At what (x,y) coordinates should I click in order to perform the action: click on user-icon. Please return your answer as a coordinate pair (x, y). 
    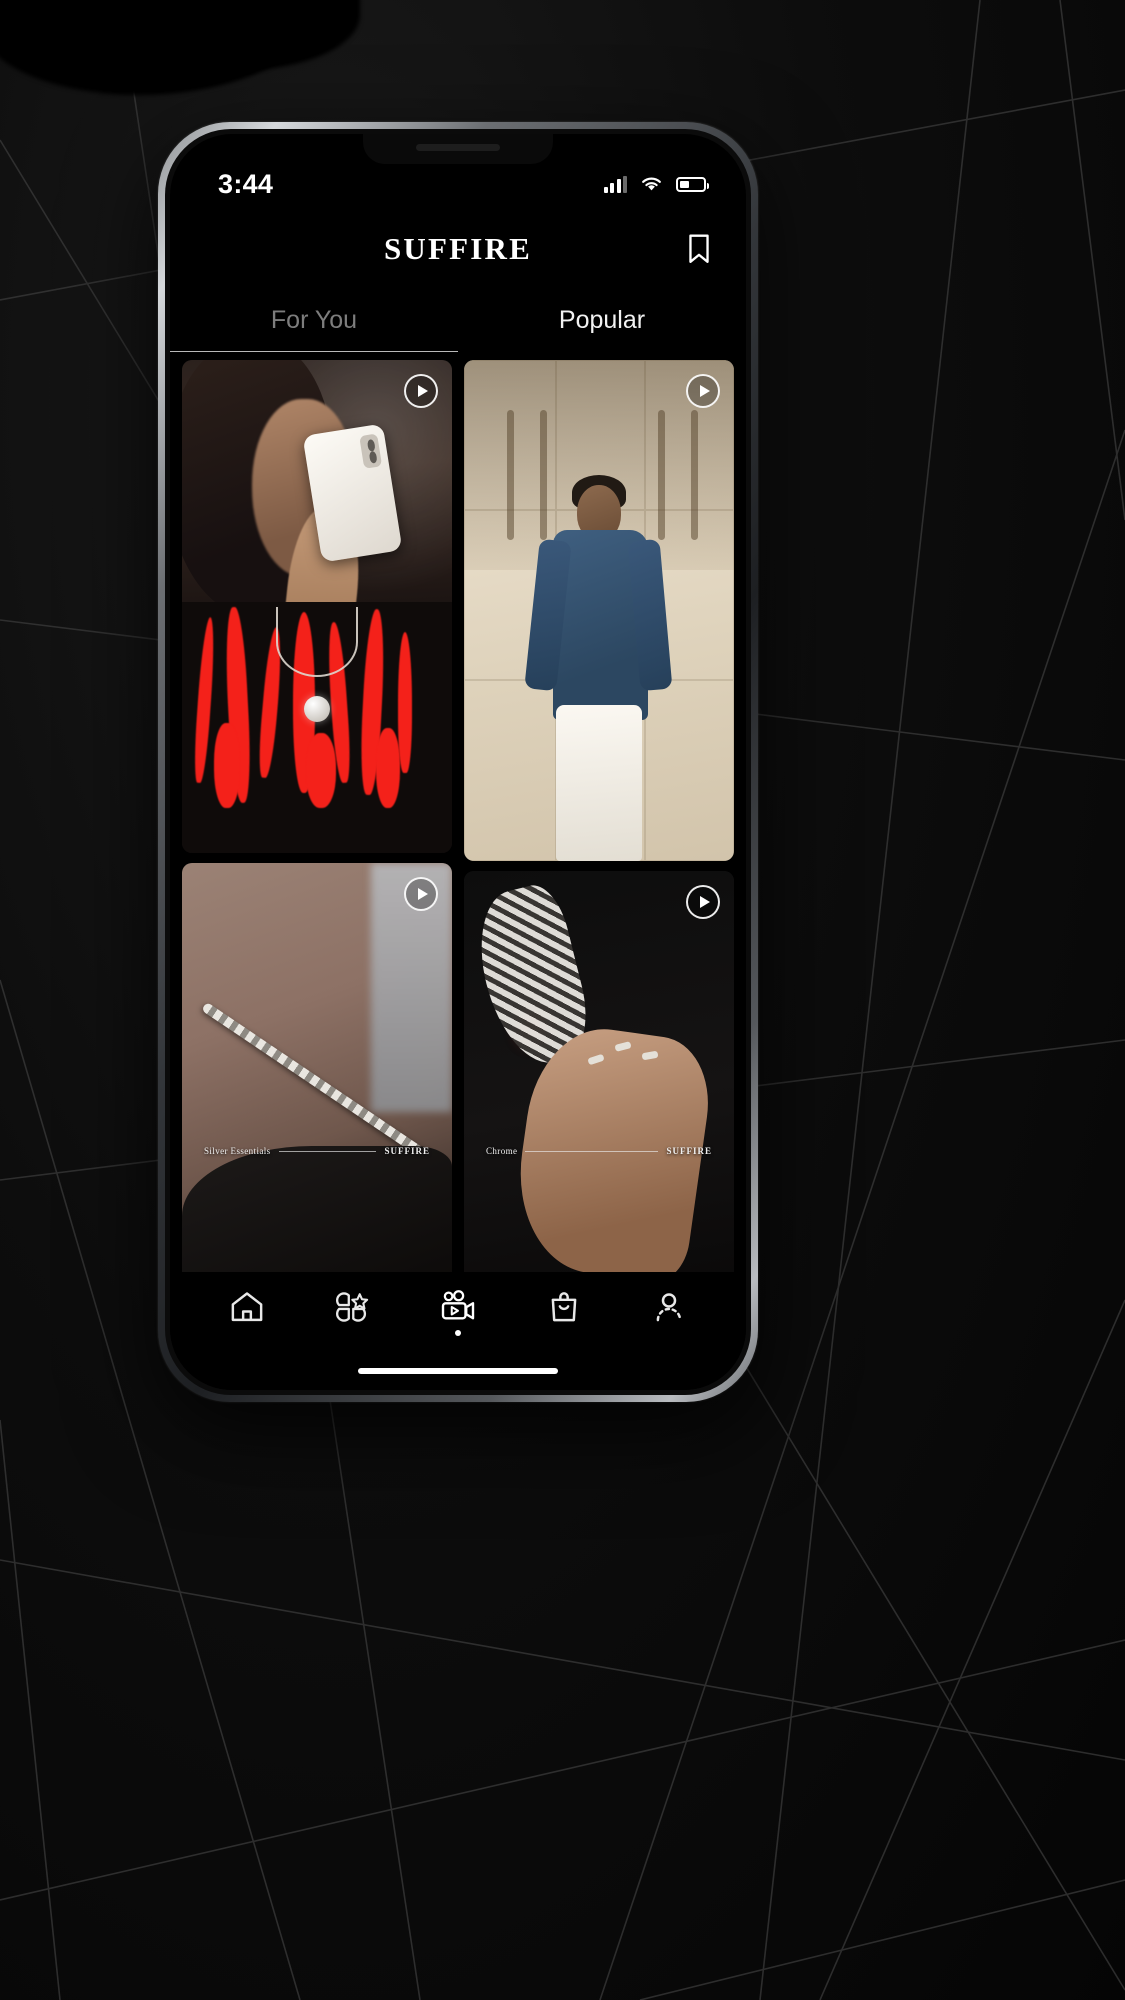
    Looking at the image, I should click on (669, 1307).